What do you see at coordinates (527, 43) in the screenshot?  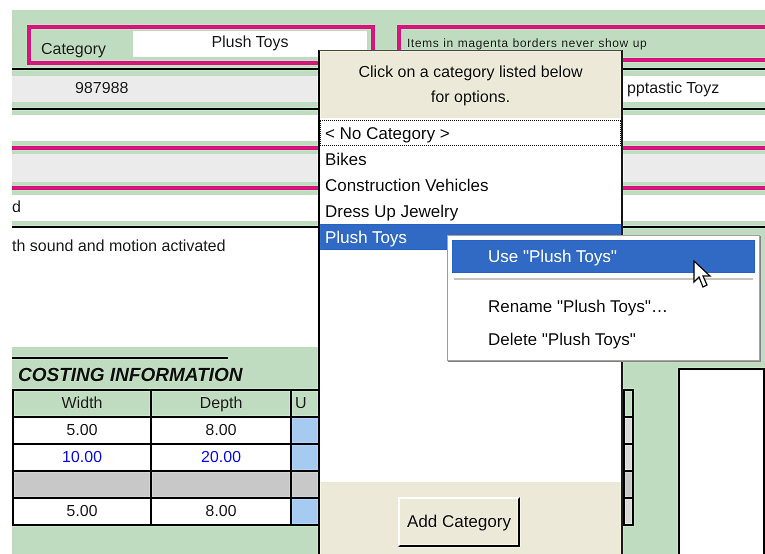 I see `notice-text: Items in magenta borders never show up` at bounding box center [527, 43].